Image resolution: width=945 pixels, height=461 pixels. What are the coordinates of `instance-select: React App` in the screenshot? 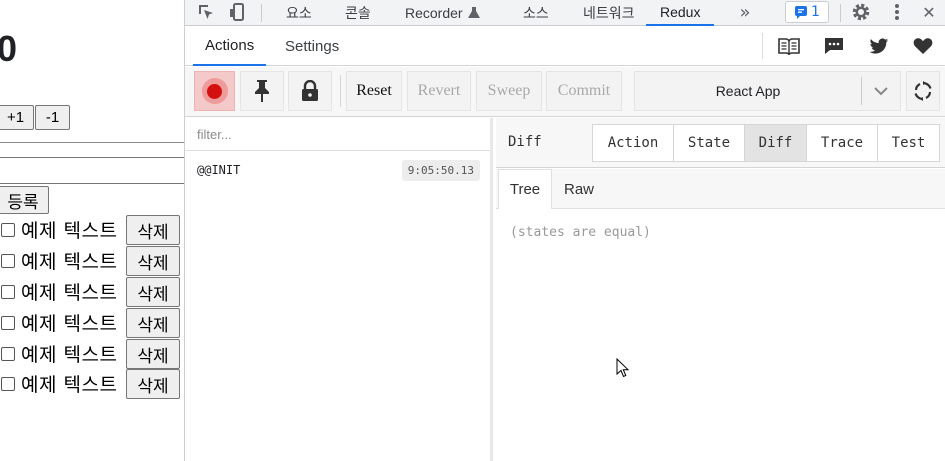 It's located at (767, 91).